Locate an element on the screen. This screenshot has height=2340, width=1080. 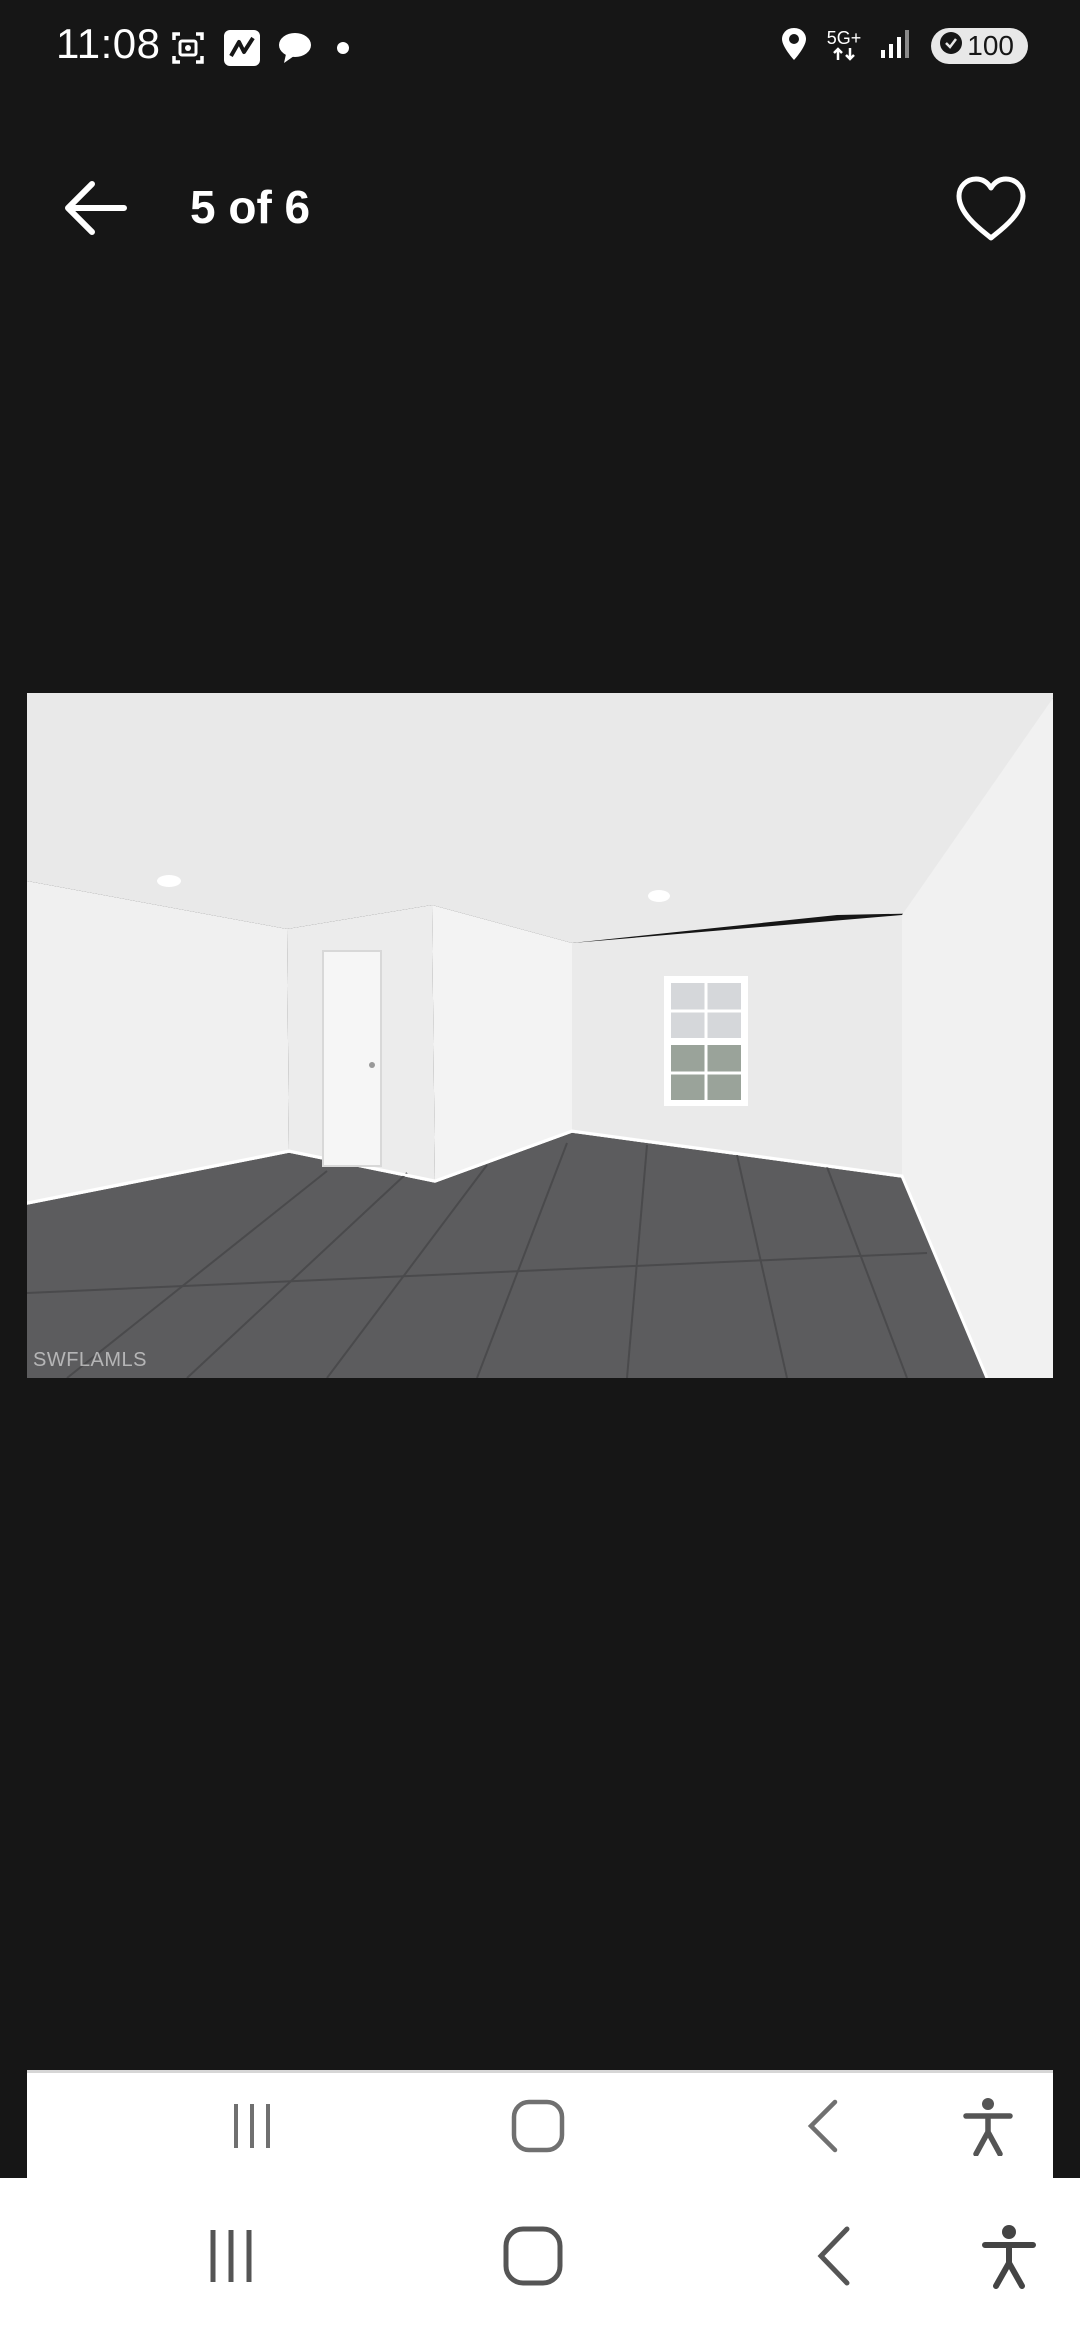
back-arrow-icon is located at coordinates (95, 210).